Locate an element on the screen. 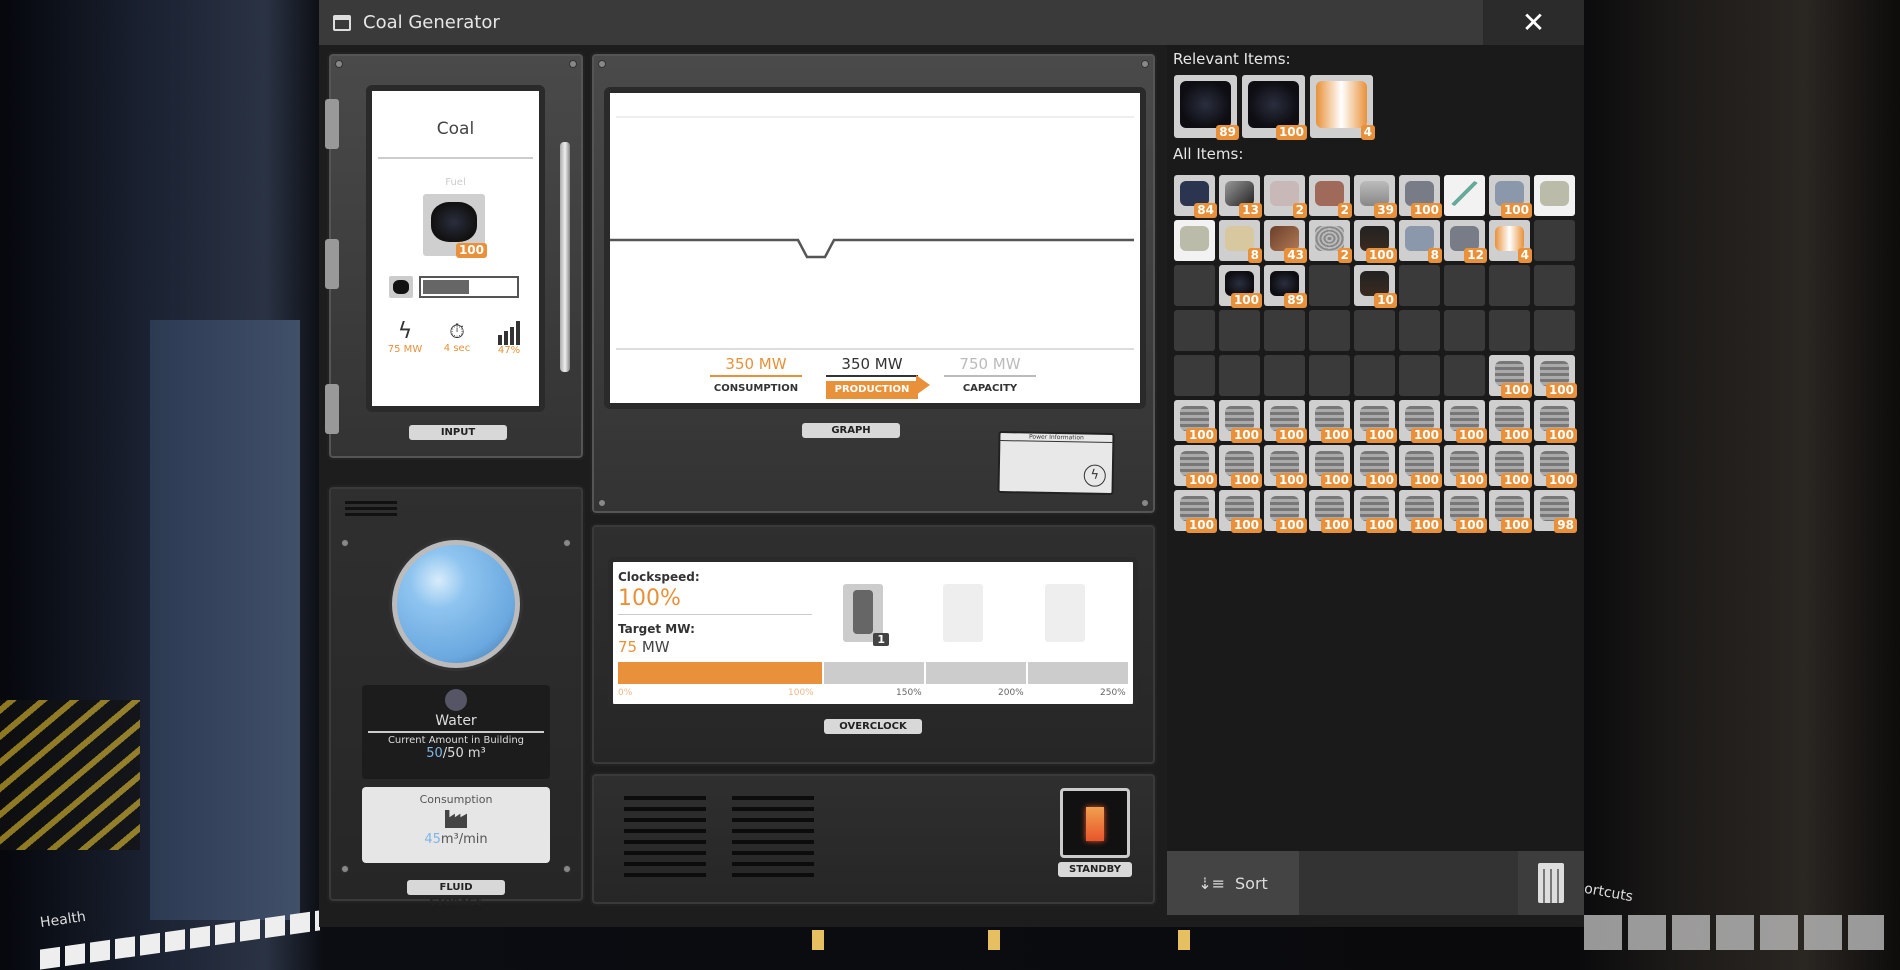 The width and height of the screenshot is (1900, 970). item-count: 8 is located at coordinates (1434, 255).